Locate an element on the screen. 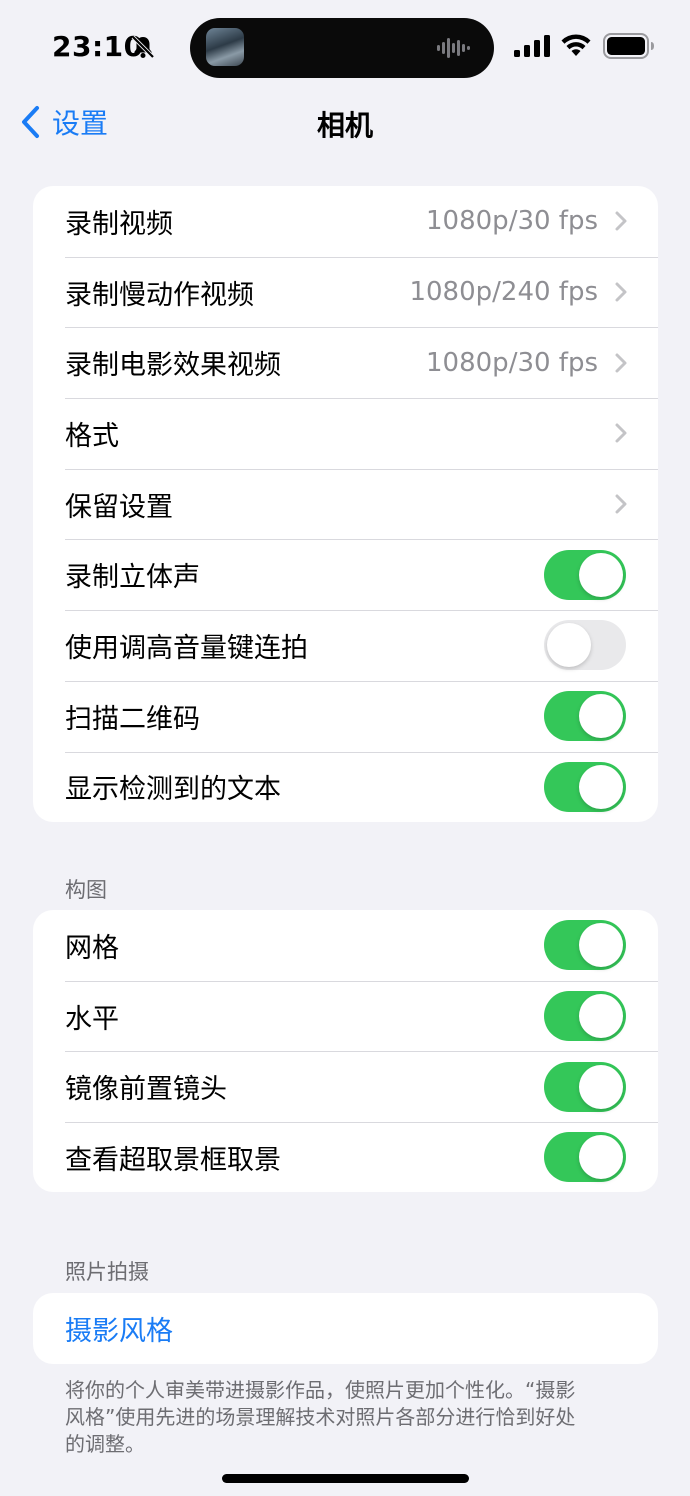  setting-label: 显示检测到的文本 is located at coordinates (173, 790).